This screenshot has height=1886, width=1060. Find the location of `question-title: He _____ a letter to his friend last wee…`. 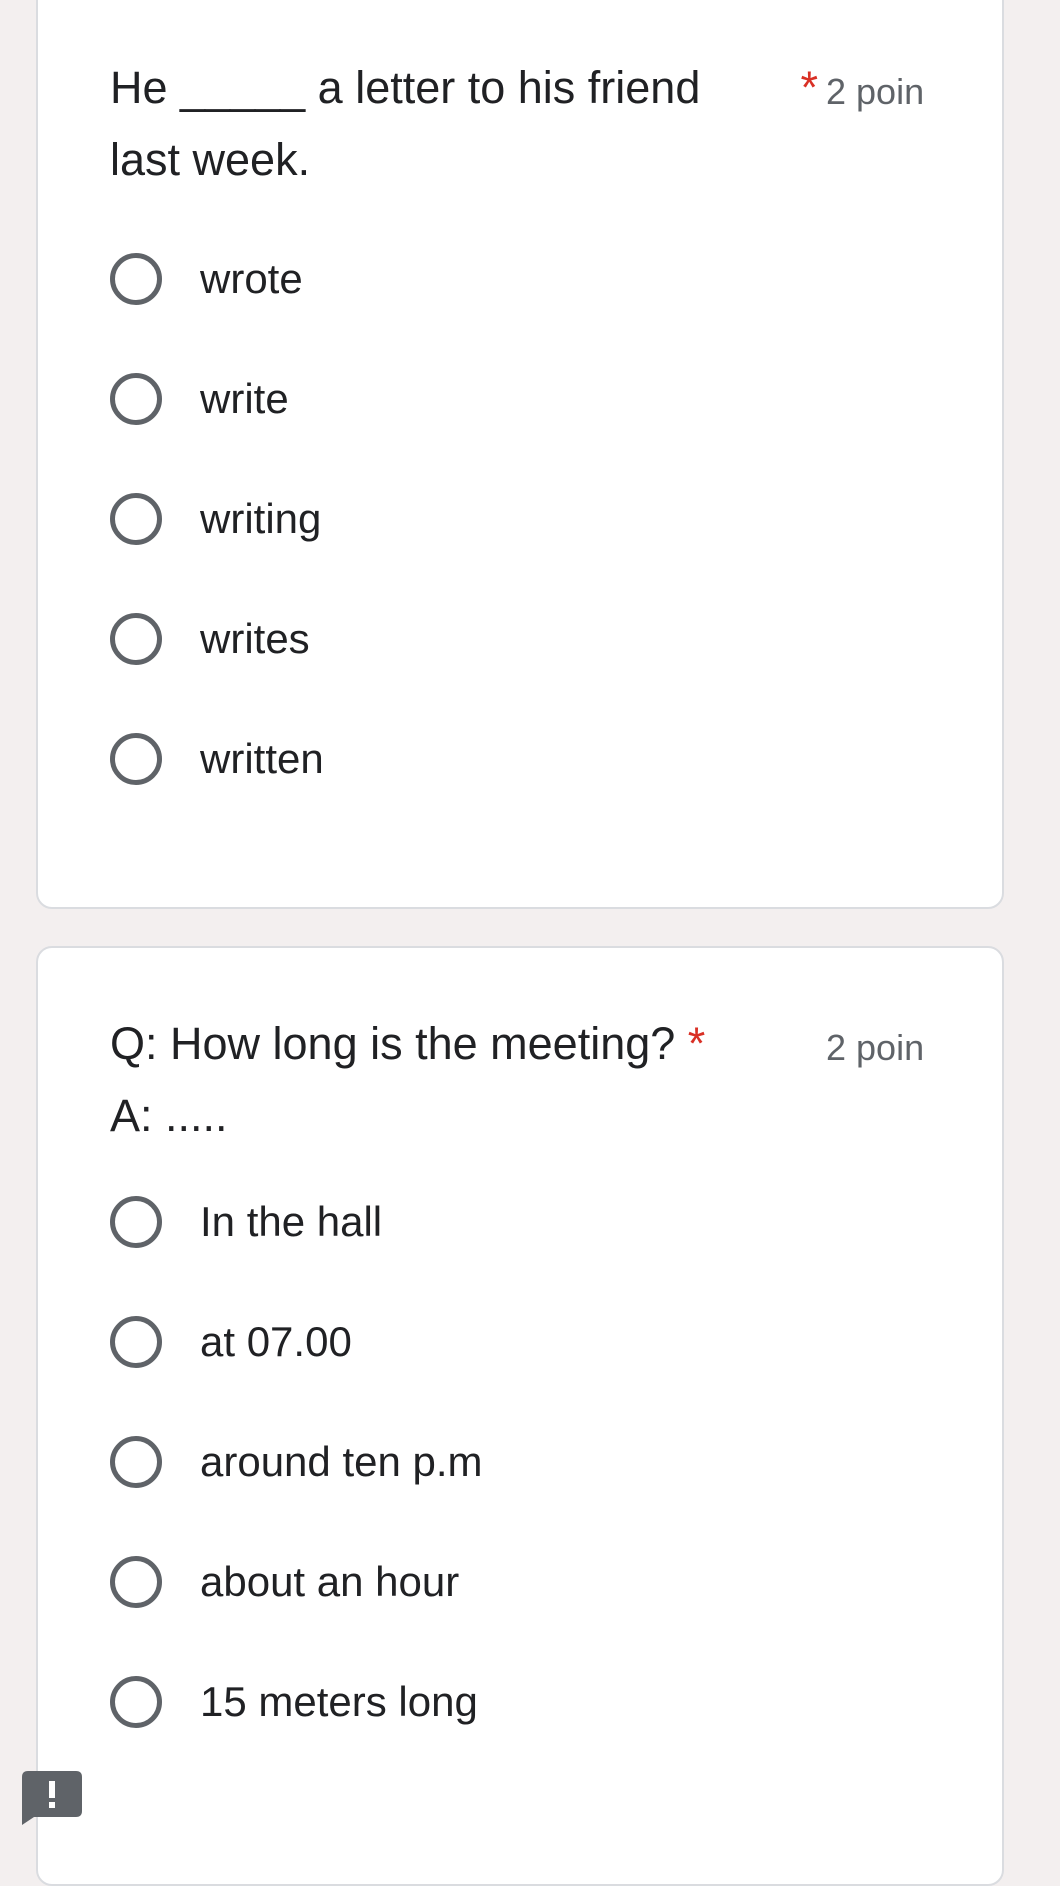

question-title: He _____ a letter to his friend last wee… is located at coordinates (405, 123).